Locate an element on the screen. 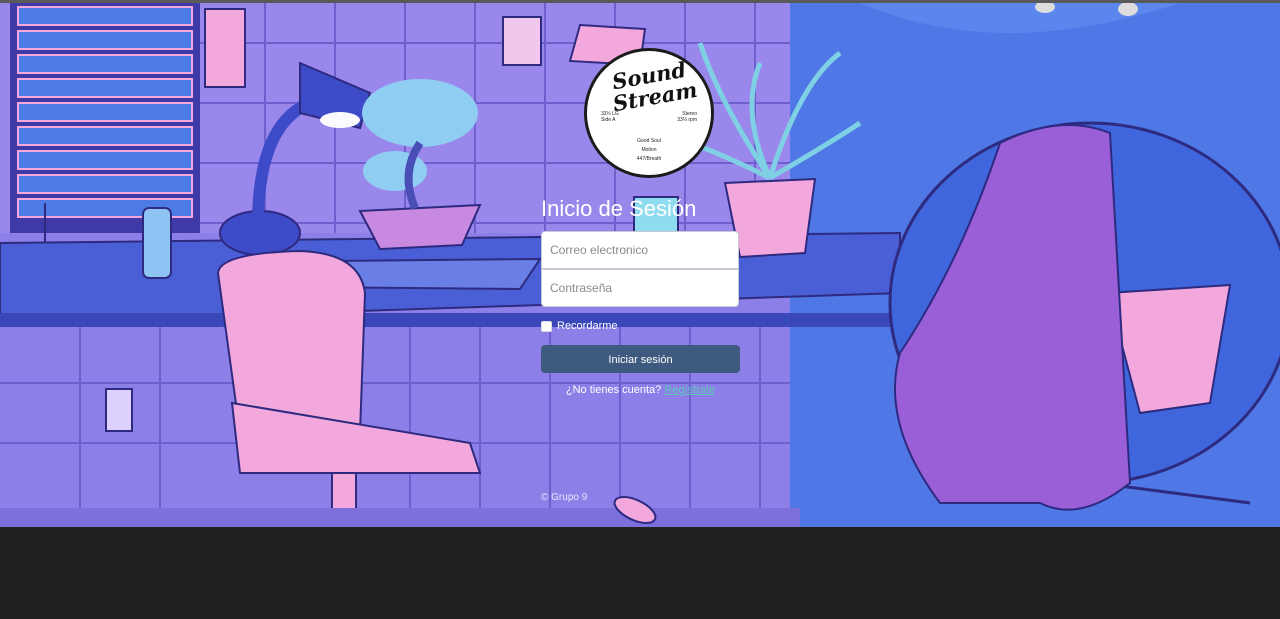 The height and width of the screenshot is (619, 1280). signup-prompt: ¿No tienes cuenta? is located at coordinates (613, 390).